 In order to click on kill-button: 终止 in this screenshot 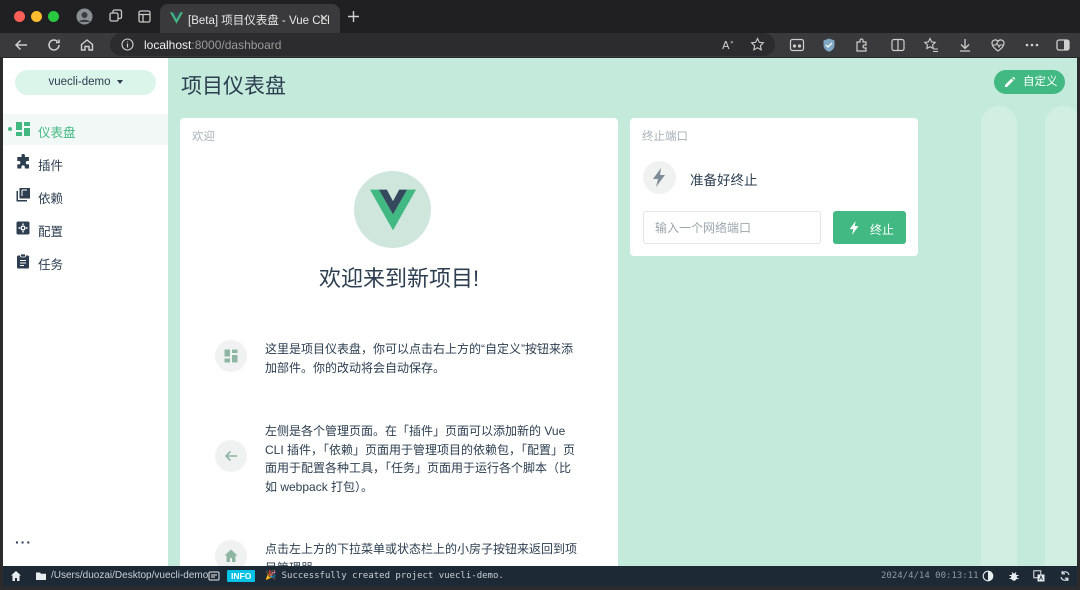, I will do `click(869, 227)`.